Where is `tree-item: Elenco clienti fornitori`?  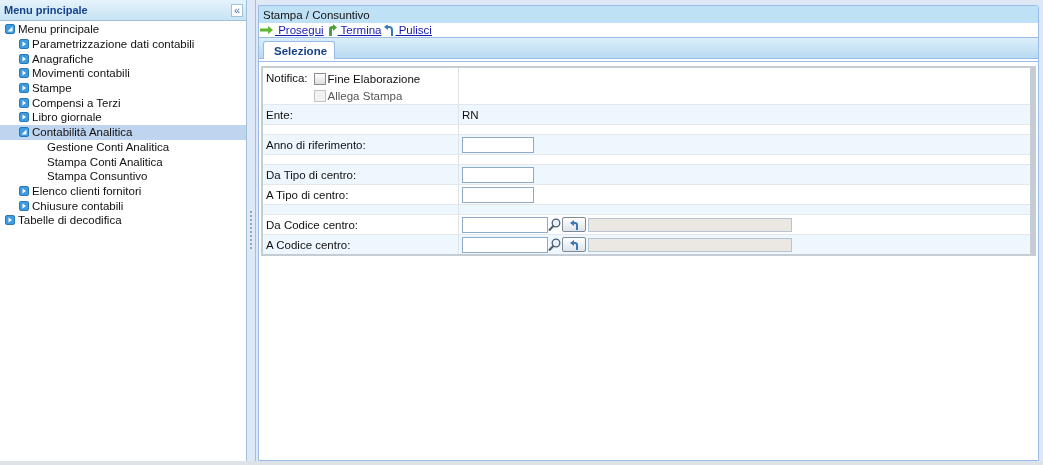
tree-item: Elenco clienti fornitori is located at coordinates (123, 191).